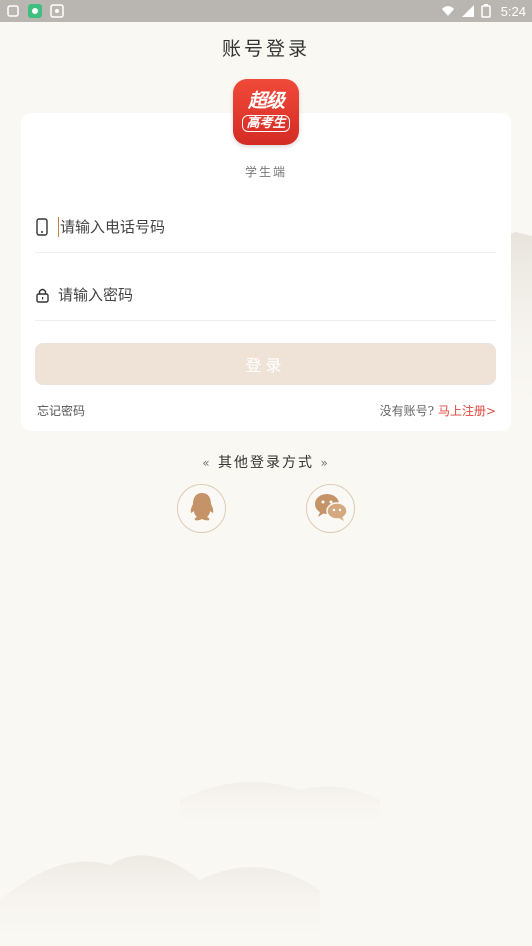 Image resolution: width=532 pixels, height=946 pixels. Describe the element at coordinates (407, 411) in the screenshot. I see `no-account-text: 没有账号?` at that location.